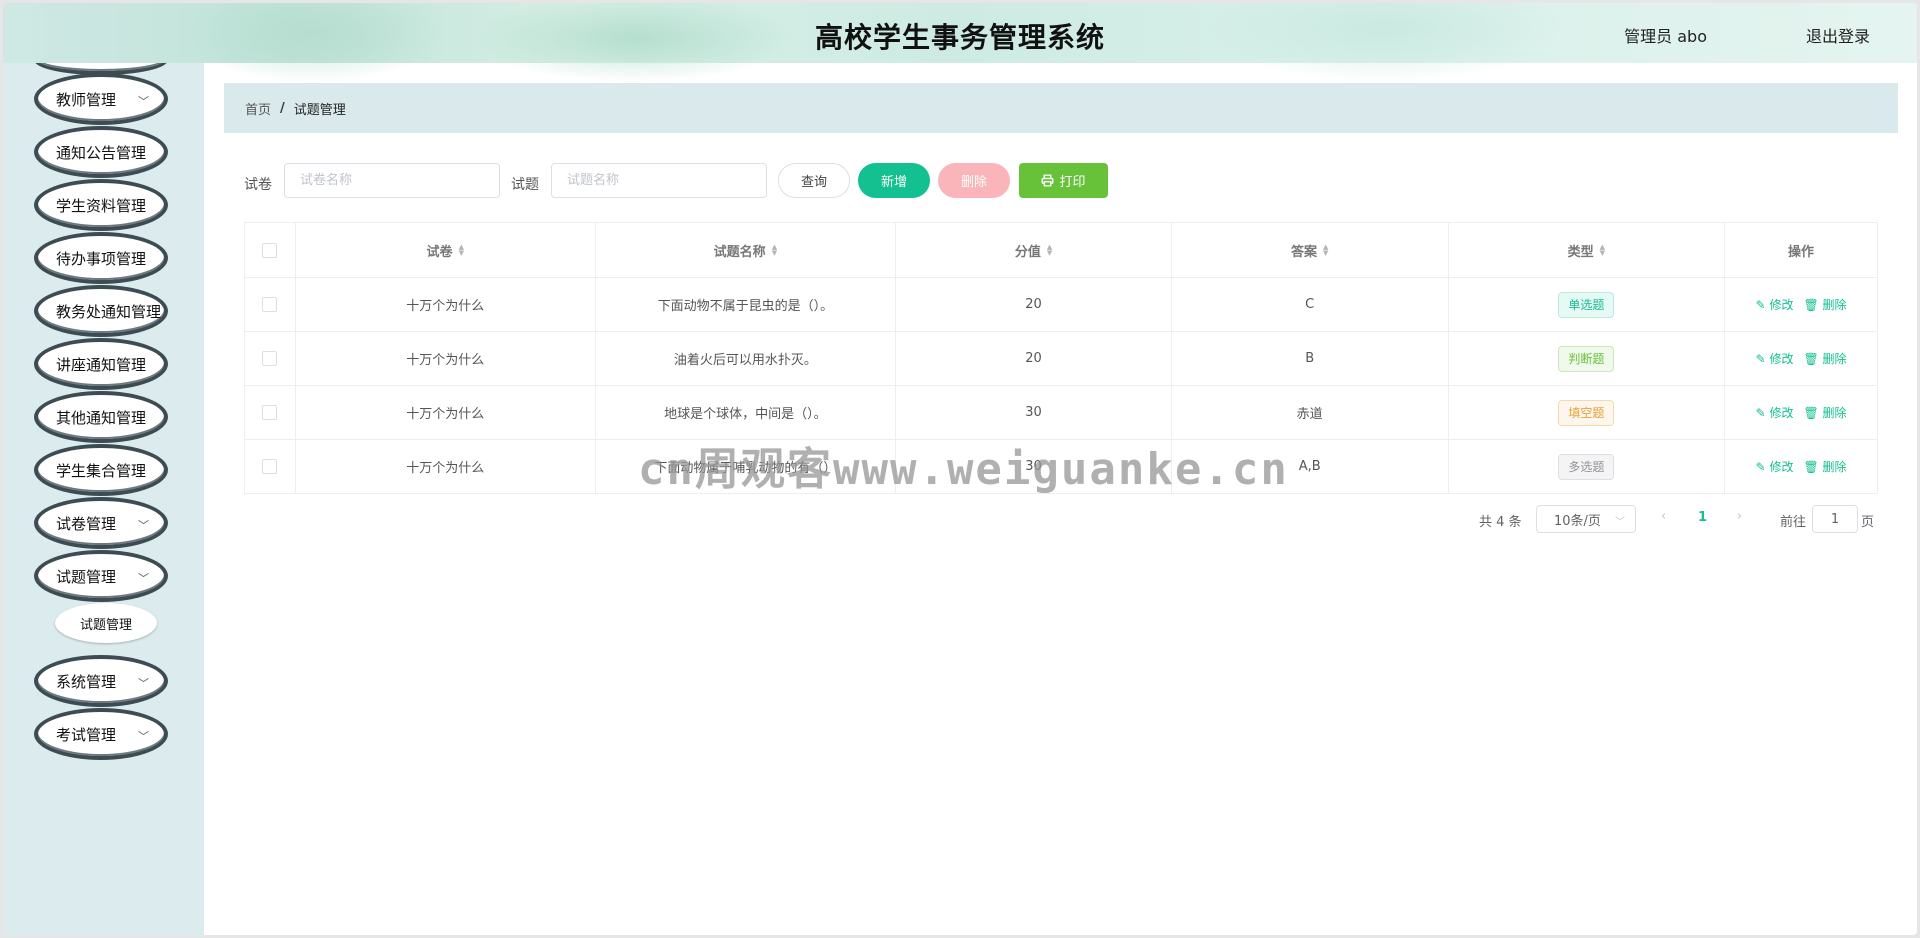 The image size is (1920, 938). I want to click on column-header-score: 分值 ▲ ▼, so click(1034, 250).